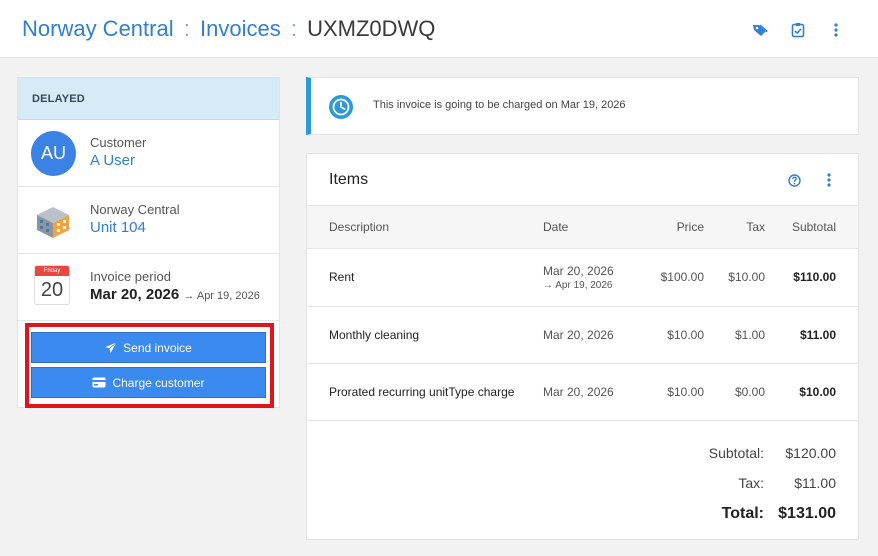  I want to click on period-end: → Apr 19, 2026, so click(221, 296).